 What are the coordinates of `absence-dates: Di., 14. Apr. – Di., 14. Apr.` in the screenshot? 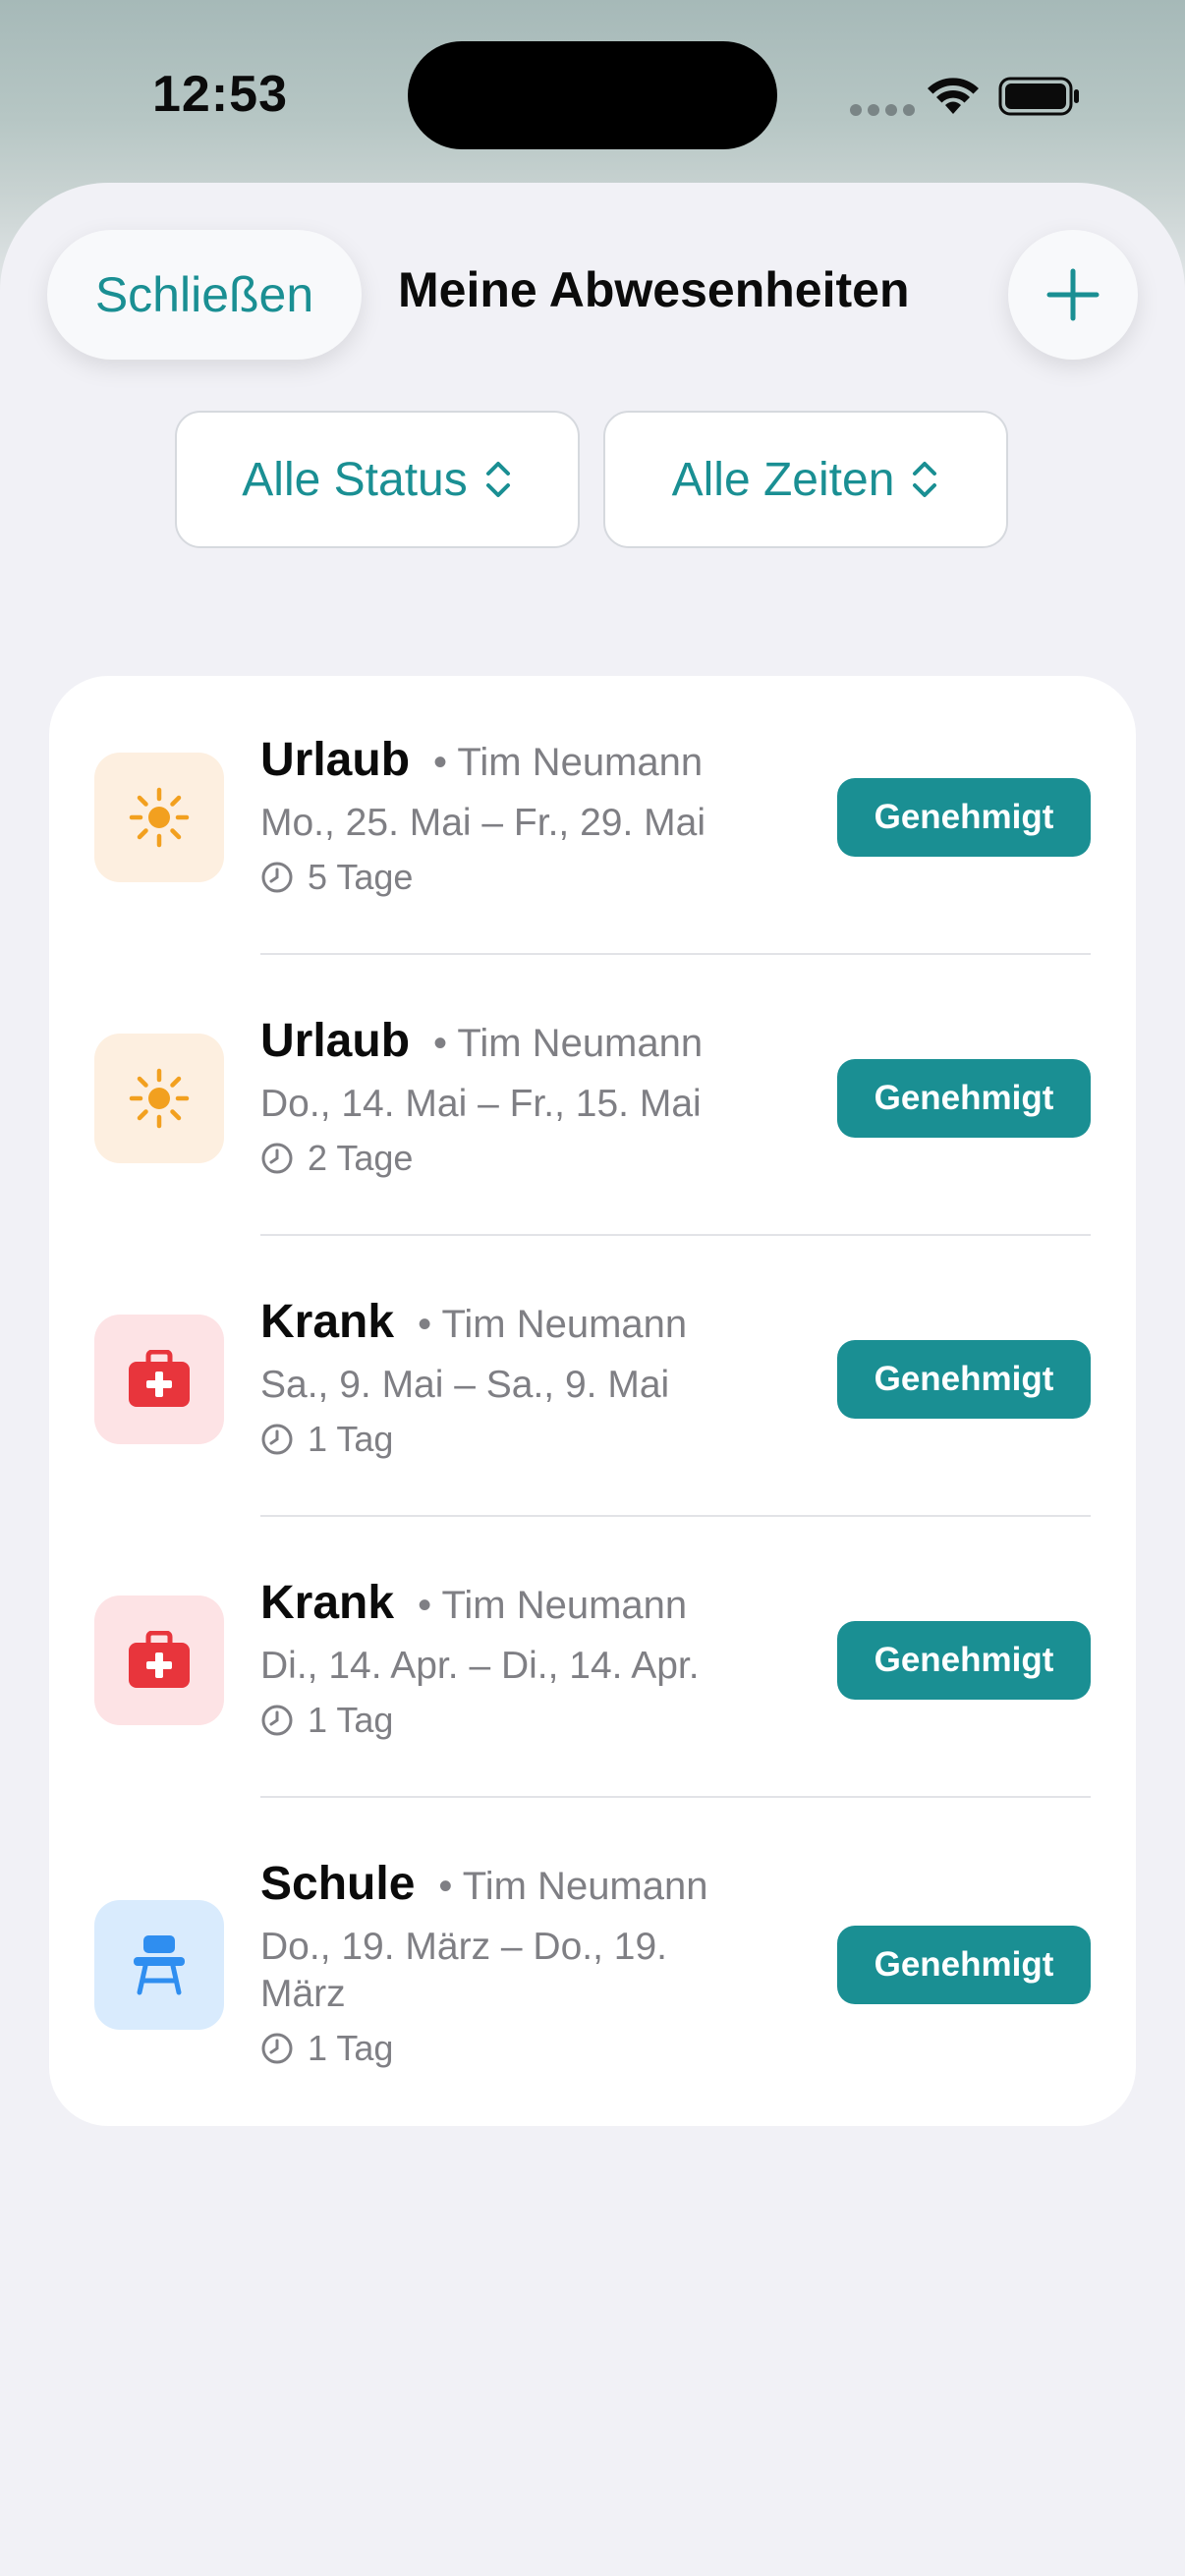 It's located at (480, 1666).